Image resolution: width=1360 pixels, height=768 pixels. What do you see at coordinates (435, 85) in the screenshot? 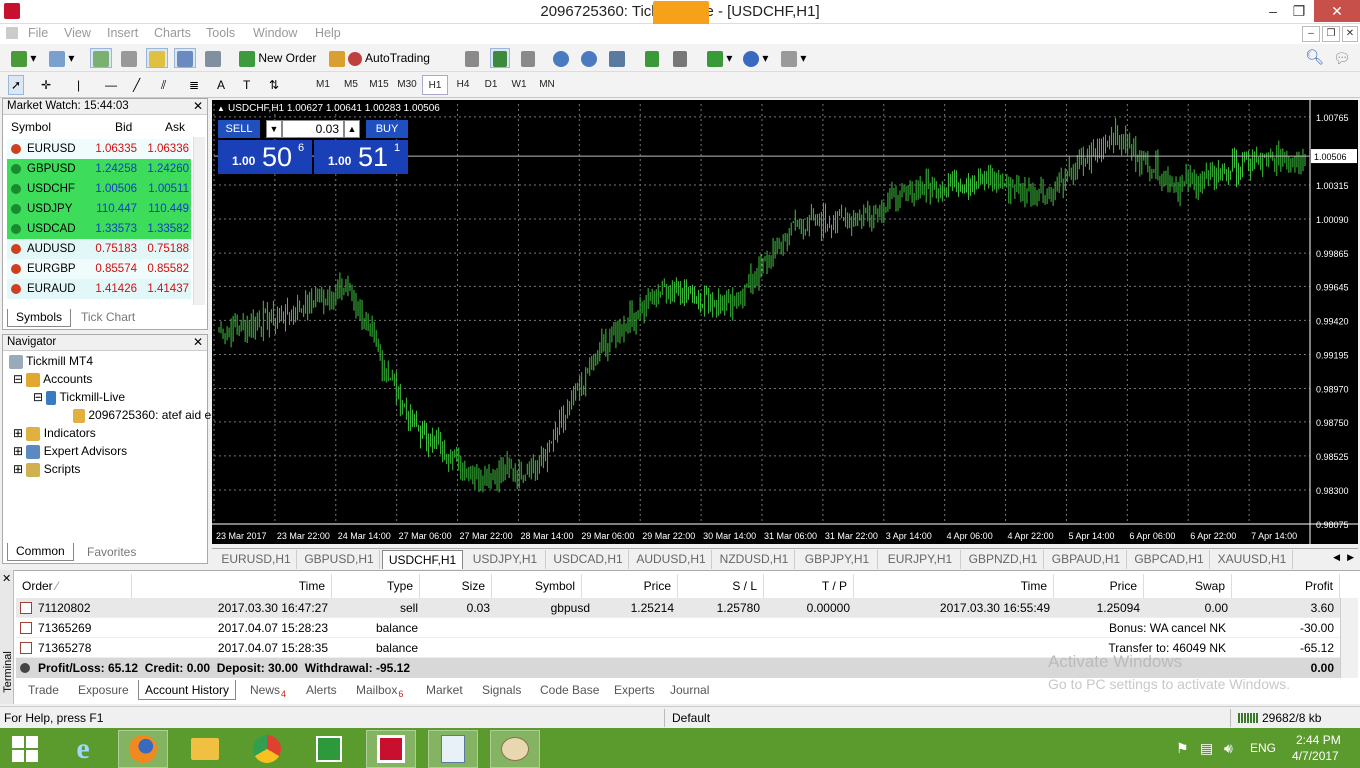
I see `timeframe-h1: H1` at bounding box center [435, 85].